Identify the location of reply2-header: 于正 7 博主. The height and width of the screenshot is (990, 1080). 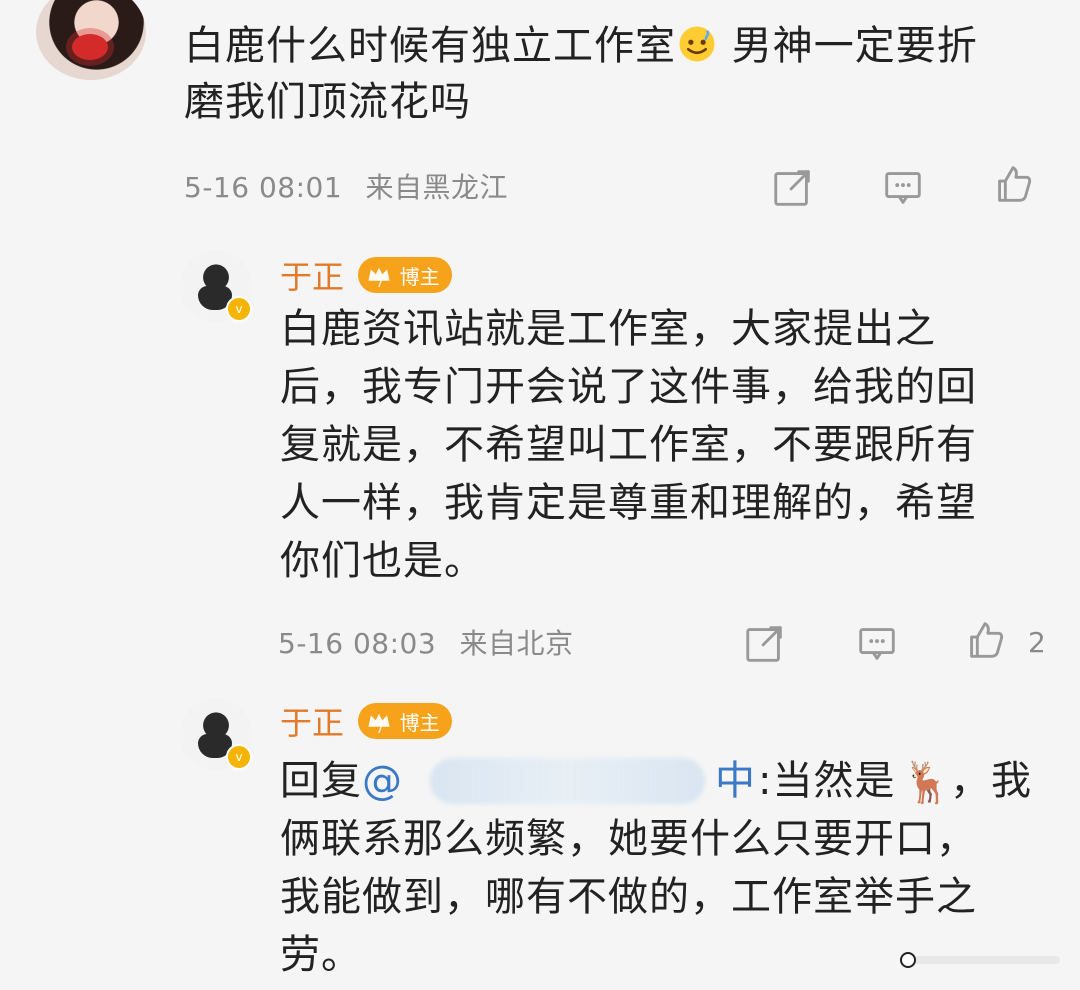
(366, 721).